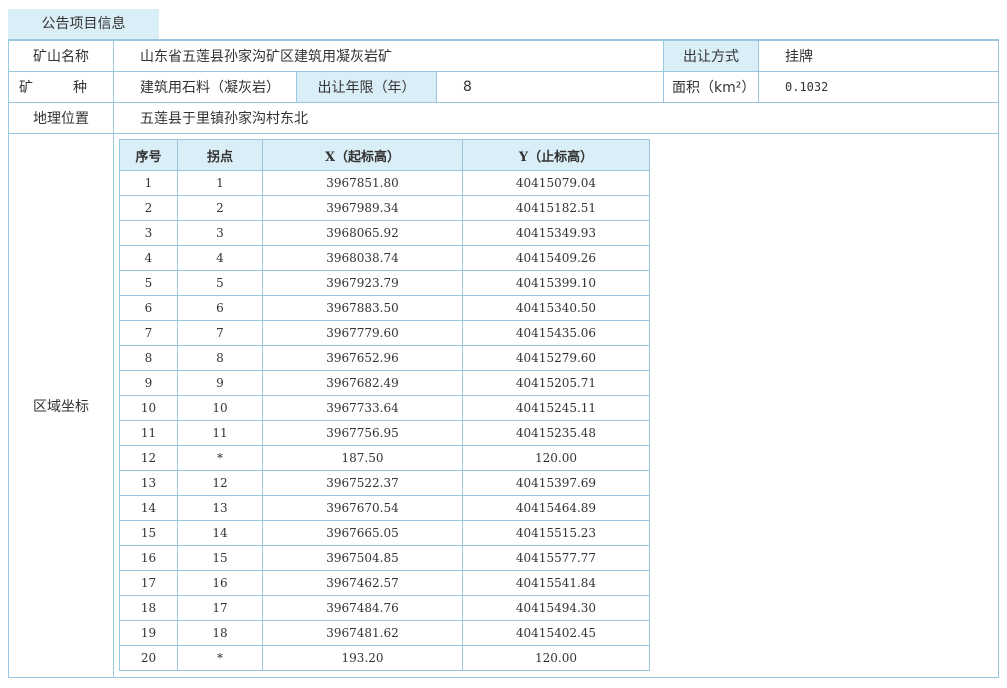 This screenshot has height=688, width=1007. What do you see at coordinates (362, 608) in the screenshot?
I see `cell-x: 3967484.76` at bounding box center [362, 608].